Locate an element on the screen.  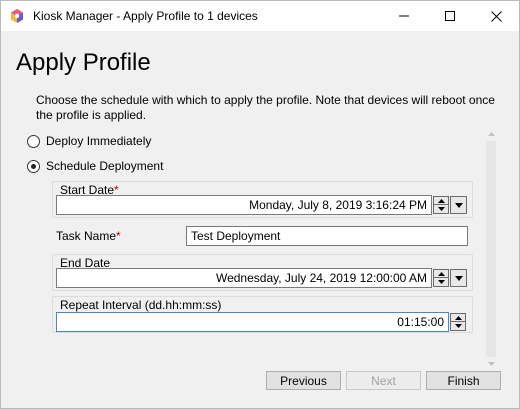
maximize-icon is located at coordinates (450, 16).